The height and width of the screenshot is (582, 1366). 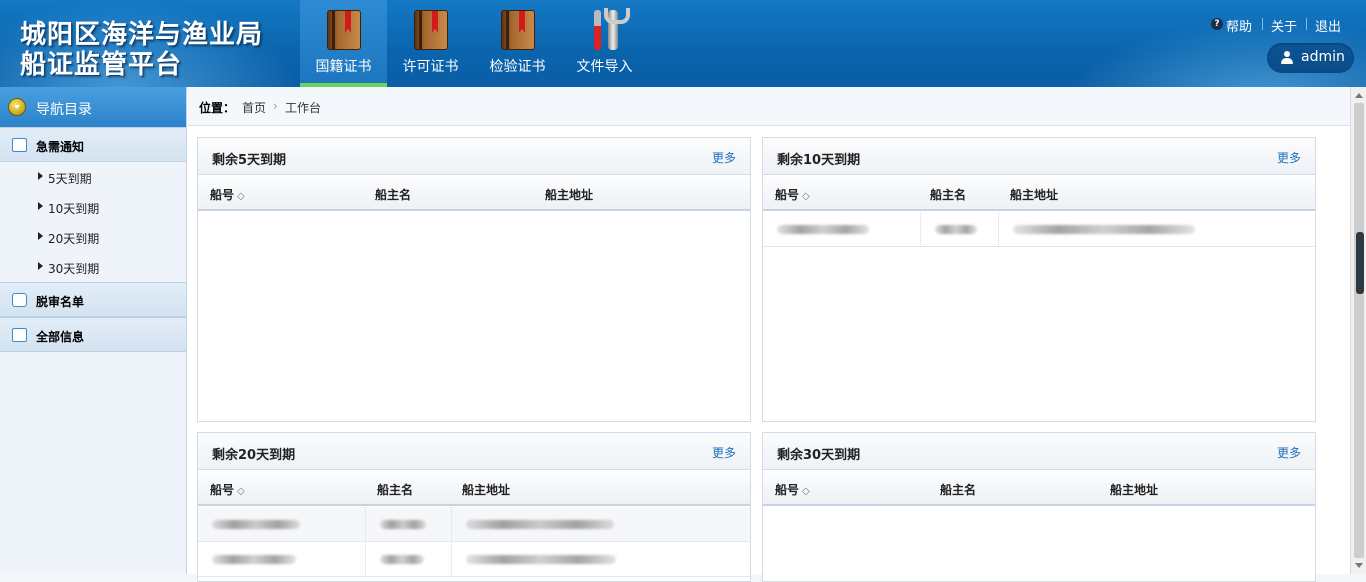 I want to click on edit-icon, so click(x=19, y=335).